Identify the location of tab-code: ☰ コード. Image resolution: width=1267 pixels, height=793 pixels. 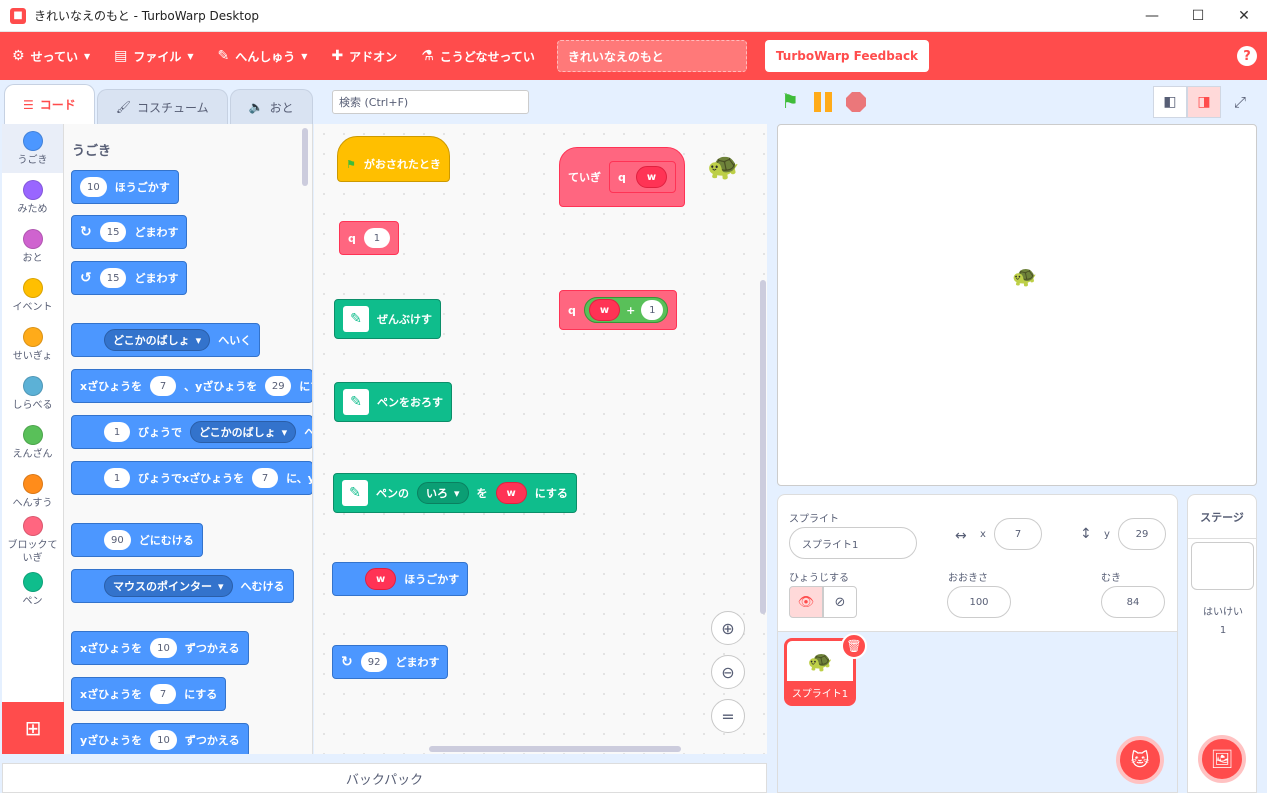
(49, 104).